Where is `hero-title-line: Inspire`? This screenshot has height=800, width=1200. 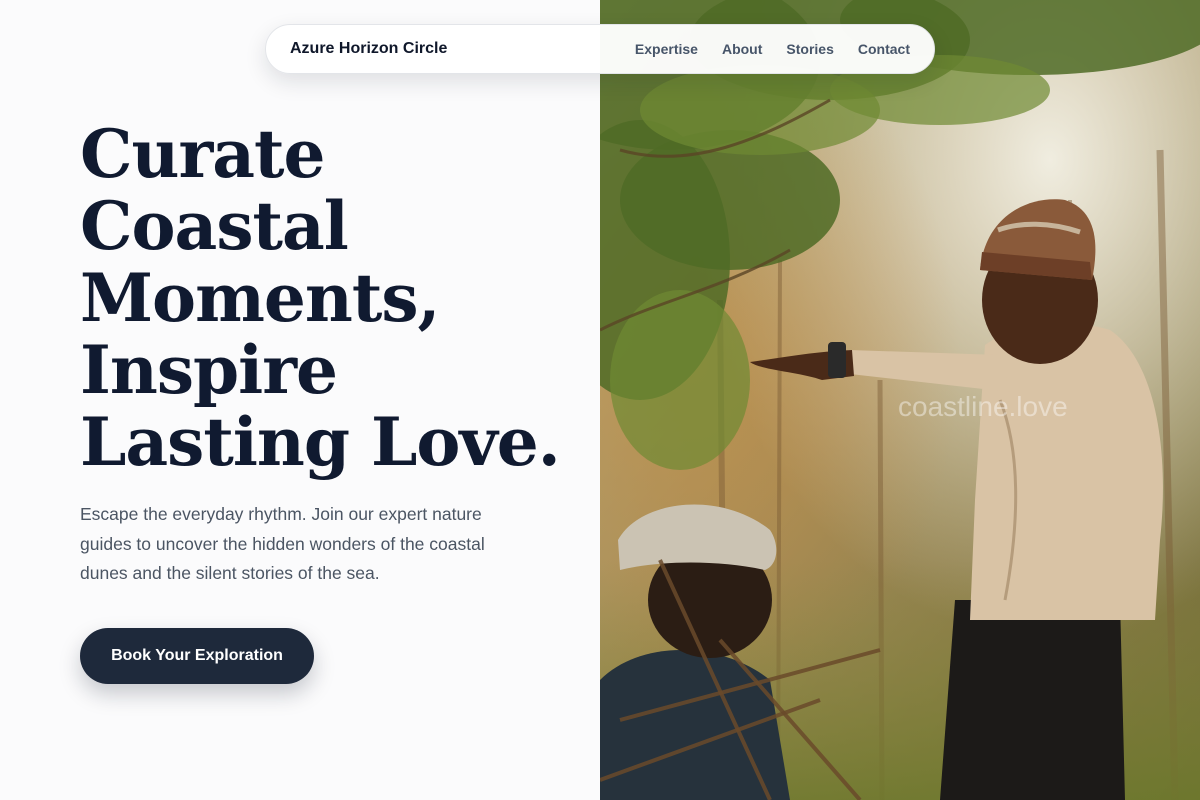
hero-title-line: Inspire is located at coordinates (209, 370).